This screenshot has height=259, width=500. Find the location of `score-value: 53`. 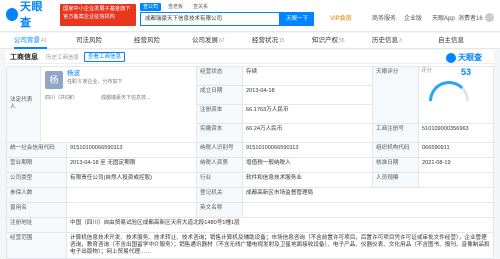

score-value: 53 is located at coordinates (466, 72).